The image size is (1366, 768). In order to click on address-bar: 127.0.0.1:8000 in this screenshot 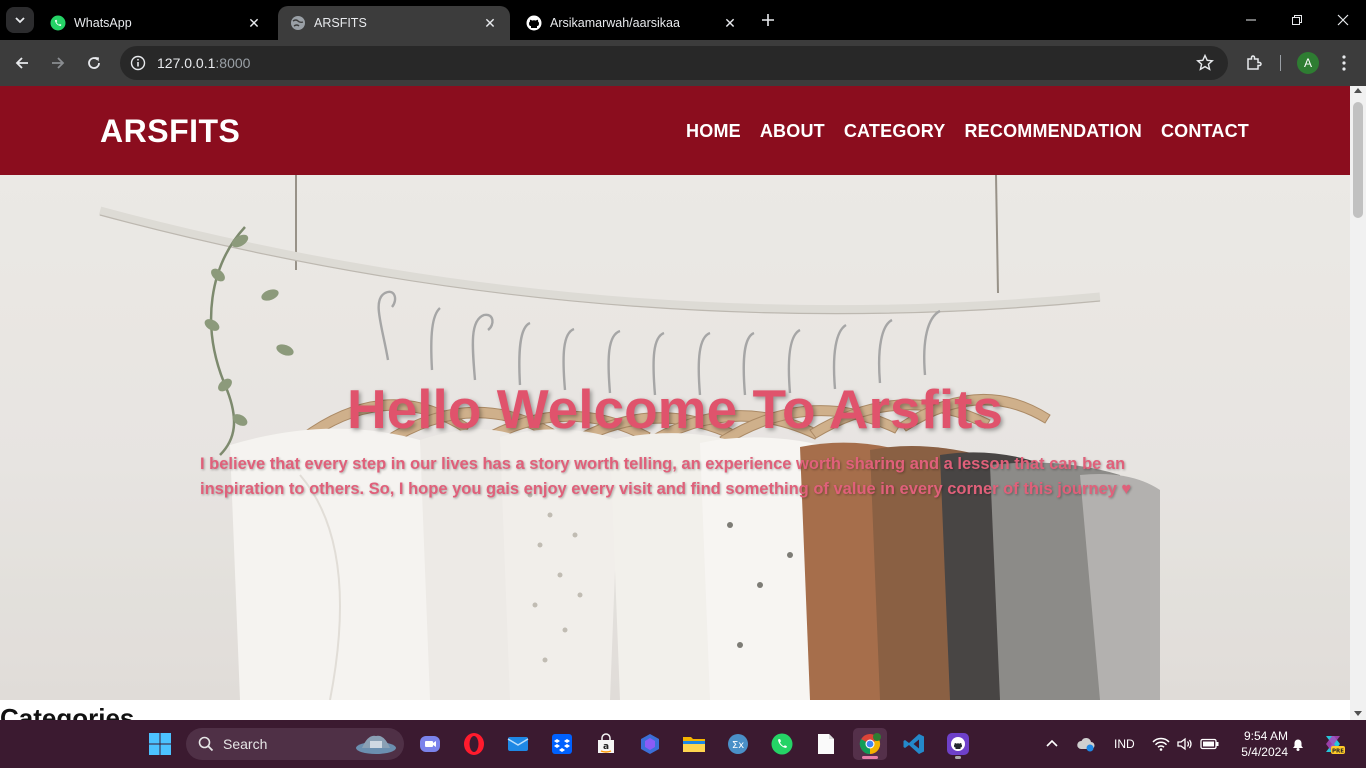, I will do `click(674, 63)`.